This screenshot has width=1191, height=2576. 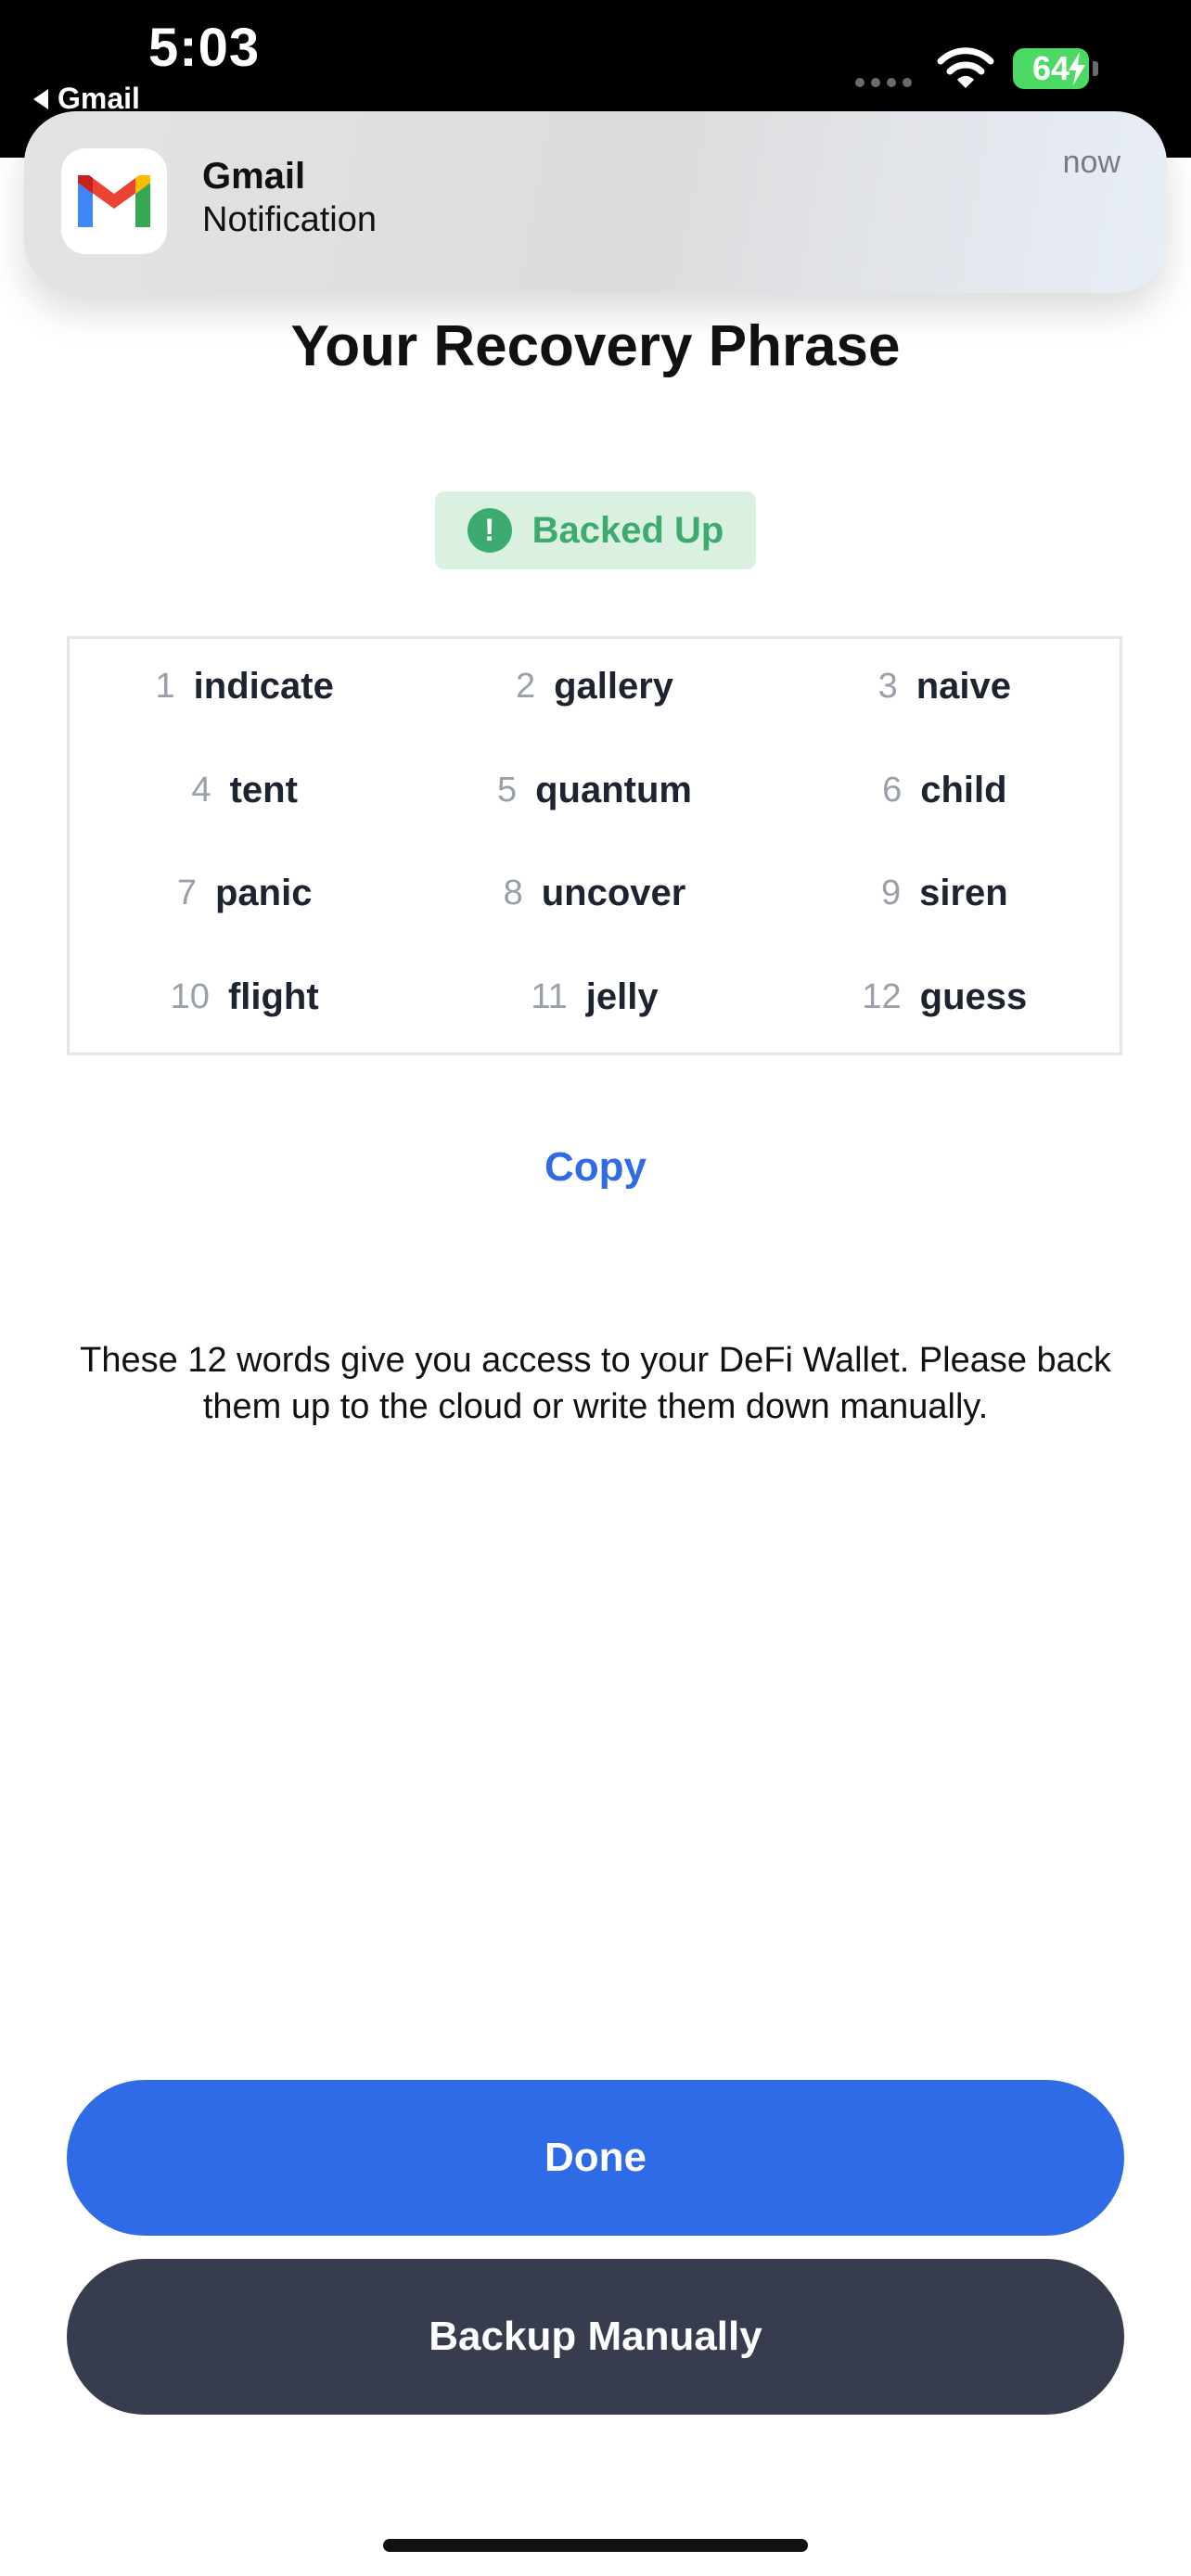 I want to click on back-arrow-icon, so click(x=40, y=98).